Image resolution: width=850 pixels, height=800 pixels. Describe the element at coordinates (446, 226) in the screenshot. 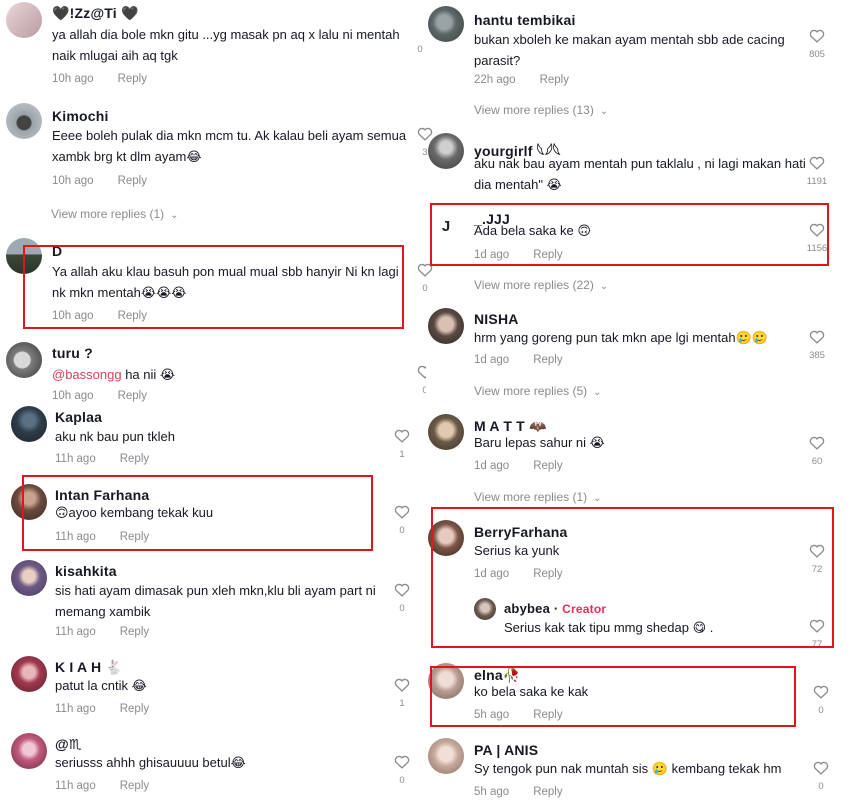

I see `avatar: J` at that location.